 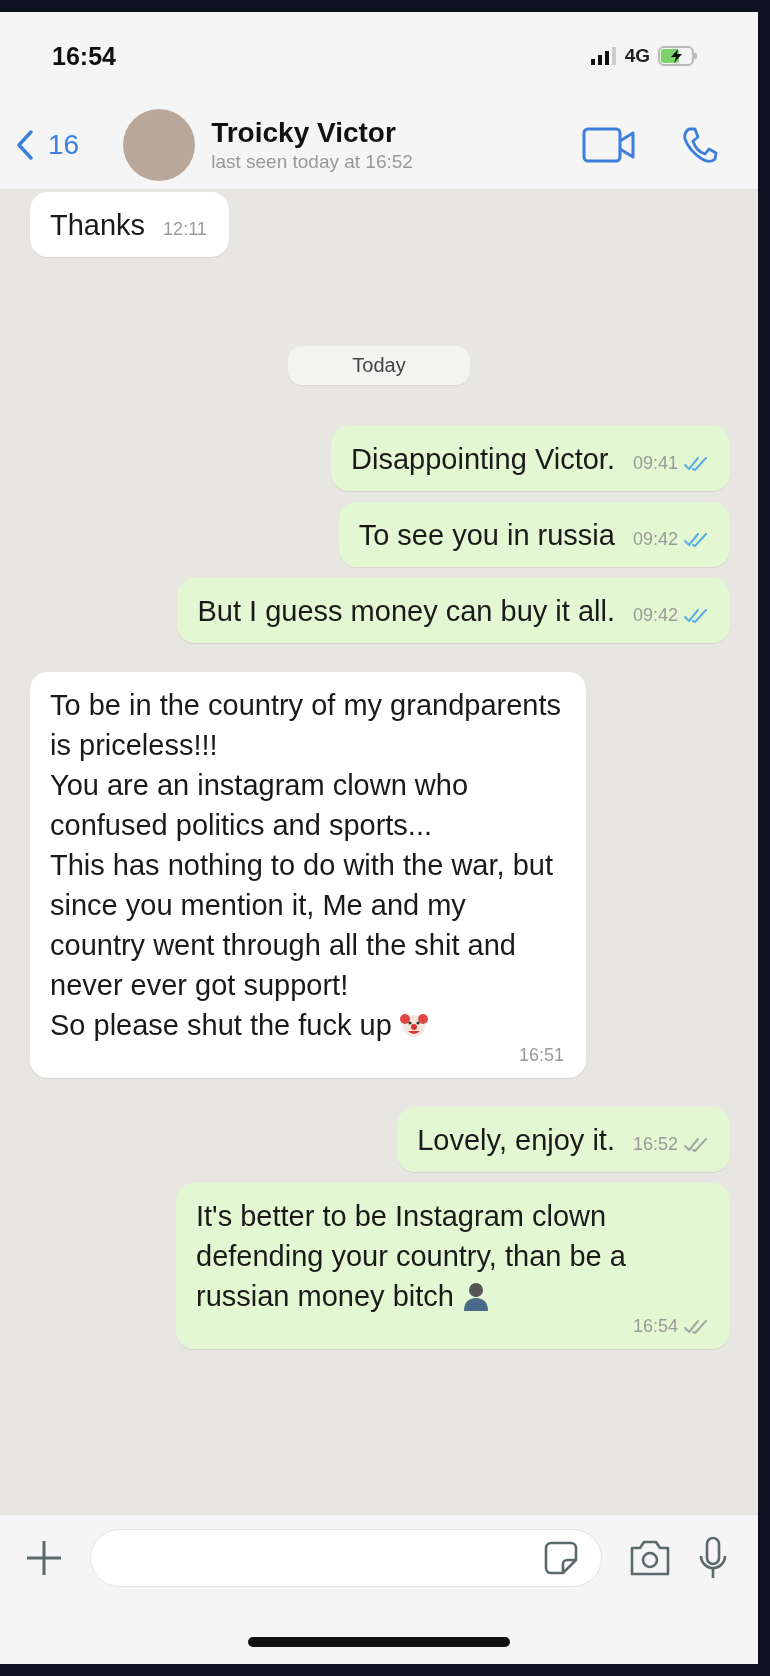 I want to click on message-bubble: Thanks 12:11, so click(x=129, y=224).